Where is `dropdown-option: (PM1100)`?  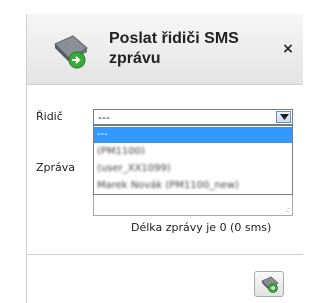
dropdown-option: (PM1100) is located at coordinates (193, 152).